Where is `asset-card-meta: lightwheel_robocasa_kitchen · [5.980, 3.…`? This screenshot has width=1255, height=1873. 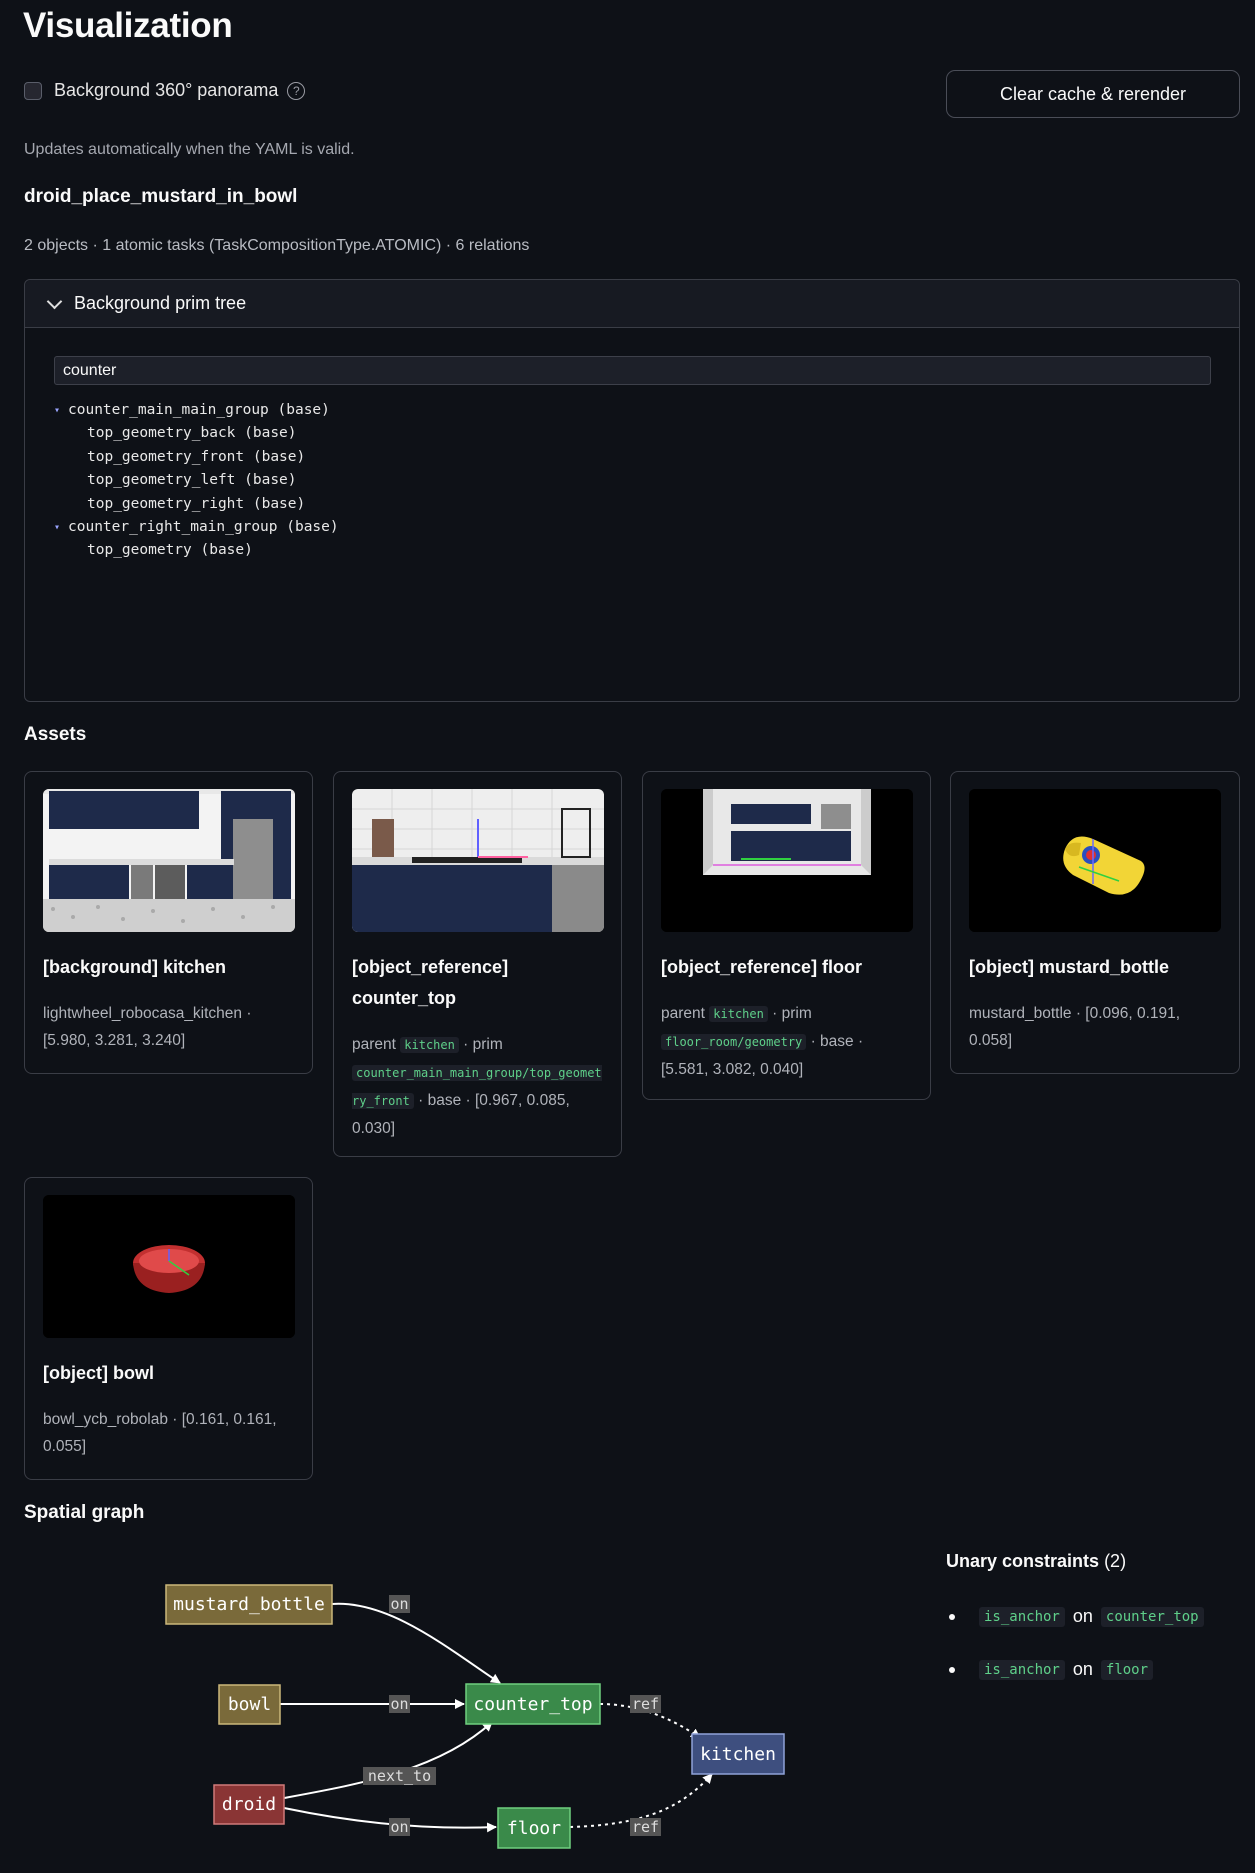 asset-card-meta: lightwheel_robocasa_kitchen · [5.980, 3.… is located at coordinates (147, 1027).